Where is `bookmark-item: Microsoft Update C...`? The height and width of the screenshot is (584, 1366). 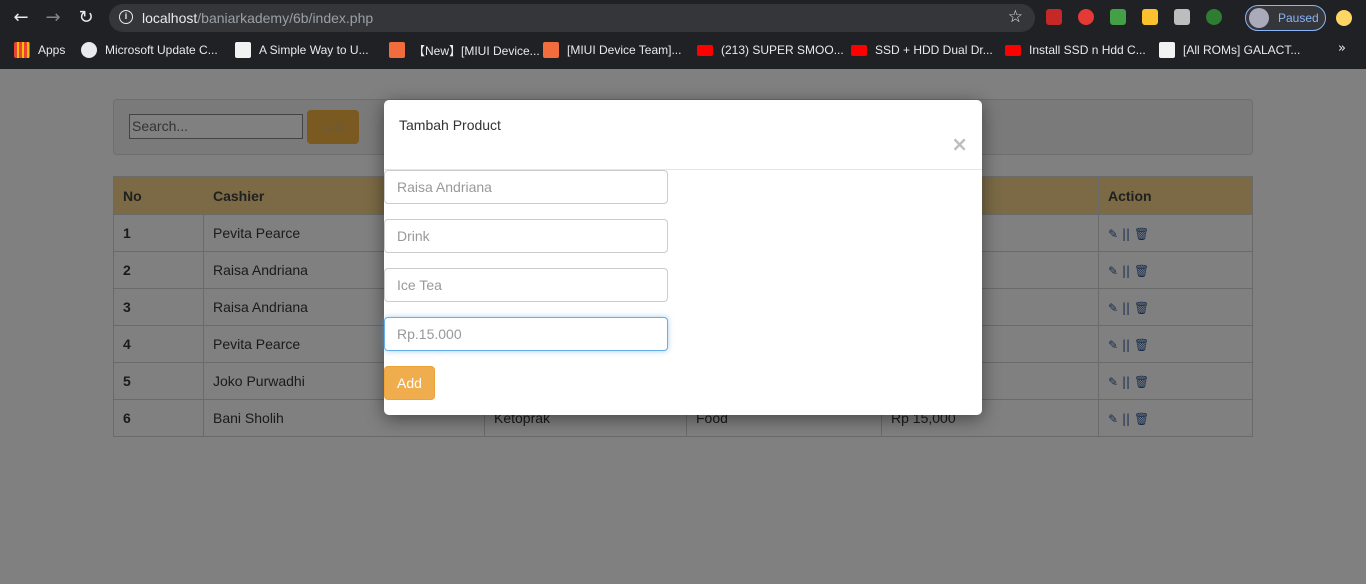
bookmark-item: Microsoft Update C... is located at coordinates (149, 50).